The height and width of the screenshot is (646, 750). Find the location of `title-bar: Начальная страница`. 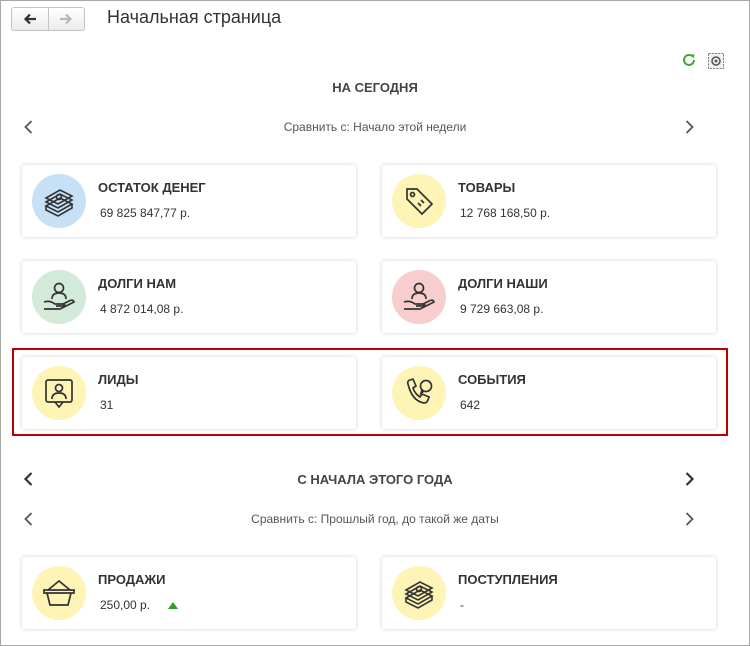

title-bar: Начальная страница is located at coordinates (375, 19).